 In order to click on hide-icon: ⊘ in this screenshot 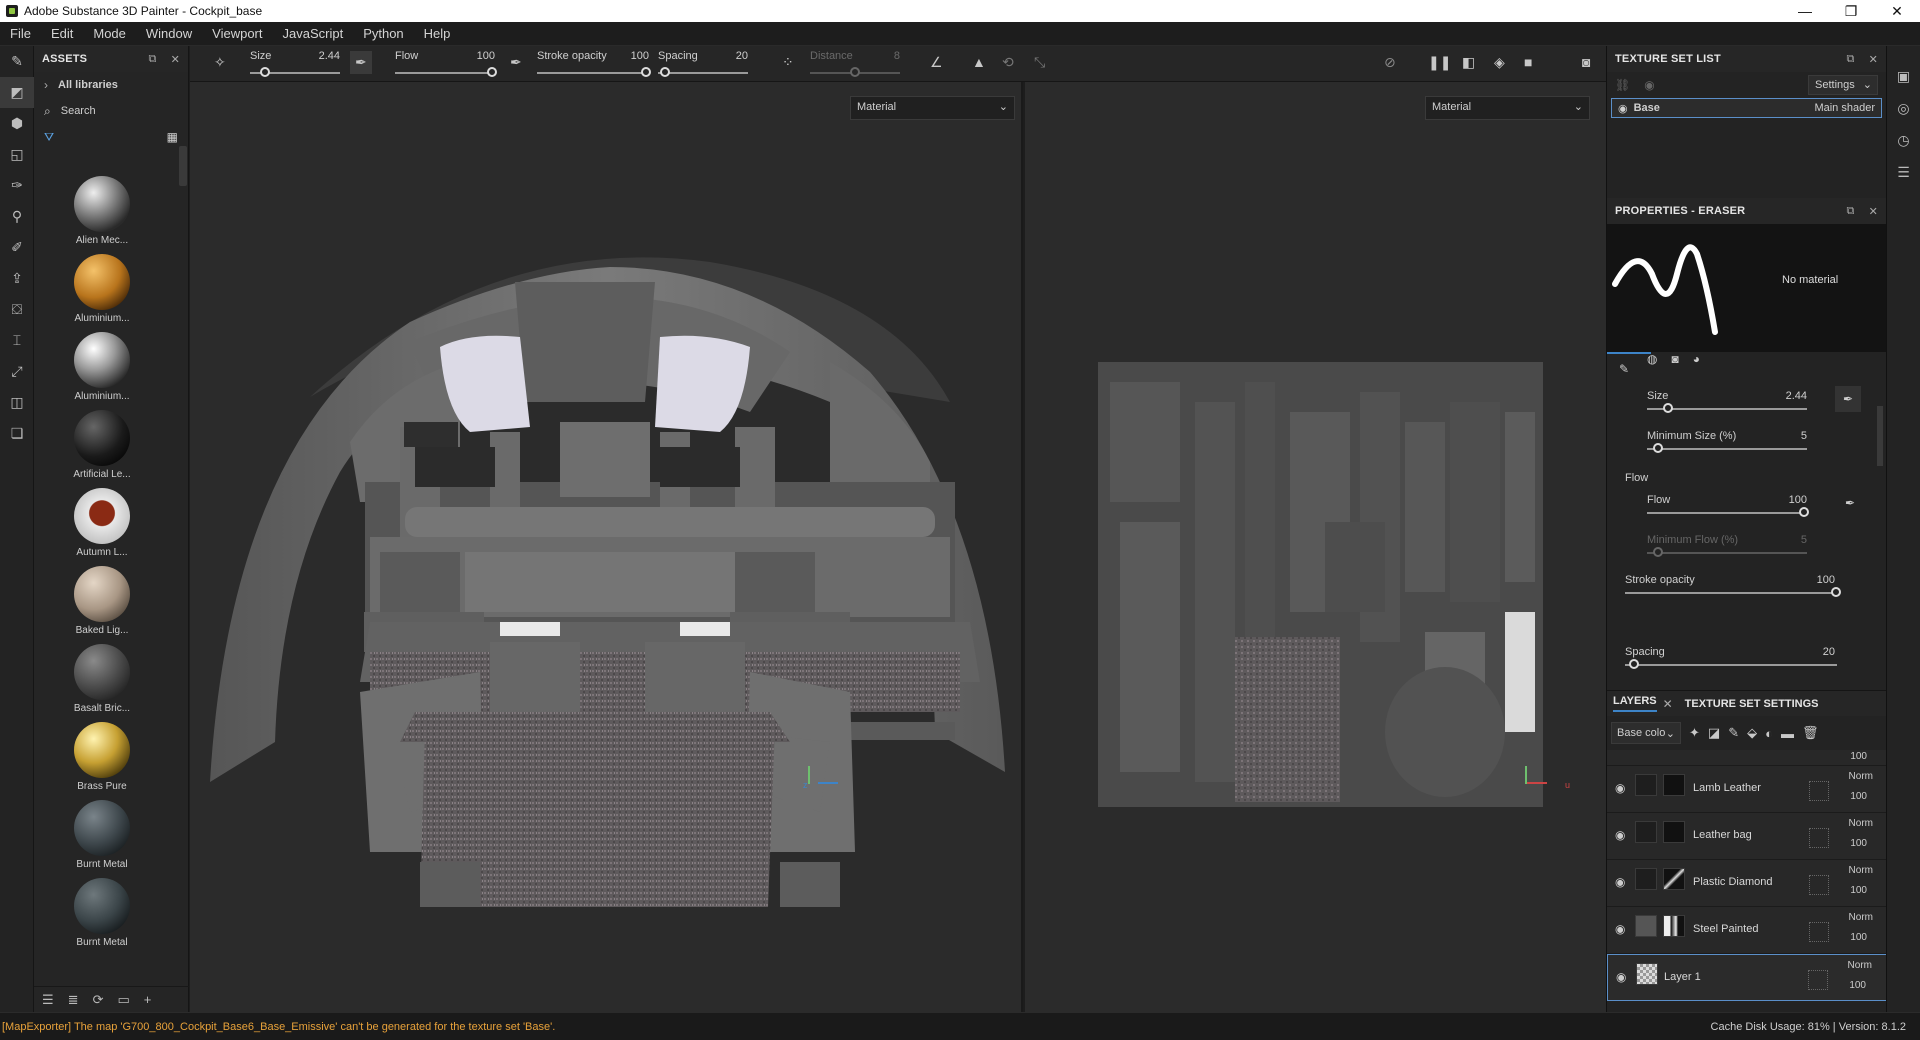, I will do `click(1390, 62)`.